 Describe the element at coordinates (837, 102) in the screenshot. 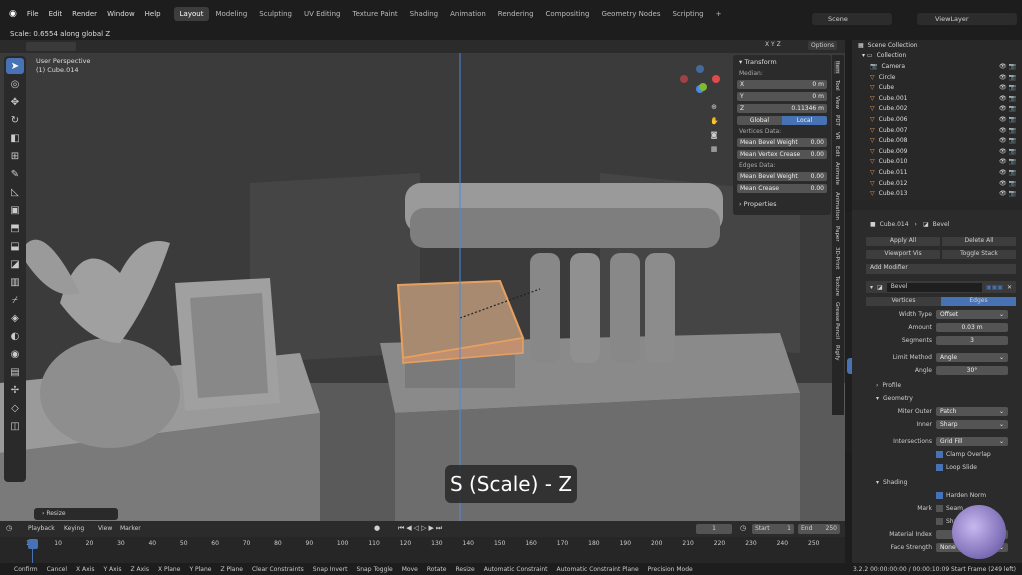

I see `sidebar-tab-view: View` at that location.